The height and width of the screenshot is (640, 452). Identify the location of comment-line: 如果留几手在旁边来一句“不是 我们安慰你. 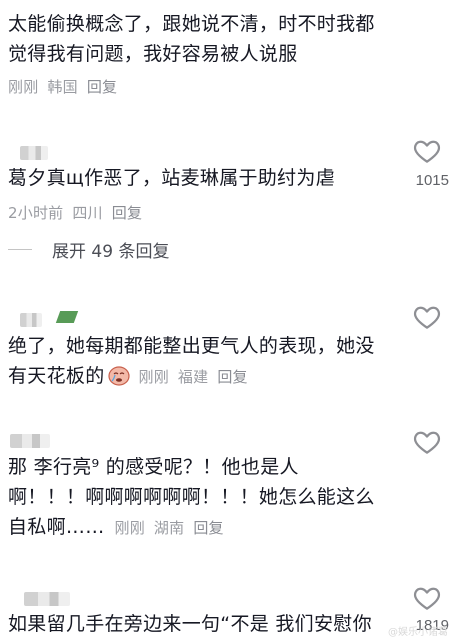
(190, 624).